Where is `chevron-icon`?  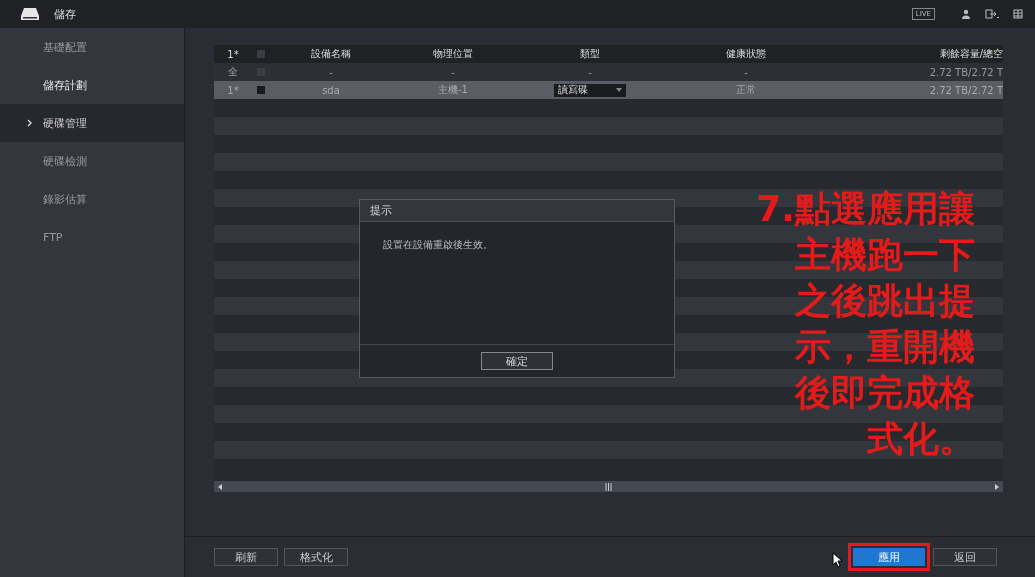 chevron-icon is located at coordinates (30, 123).